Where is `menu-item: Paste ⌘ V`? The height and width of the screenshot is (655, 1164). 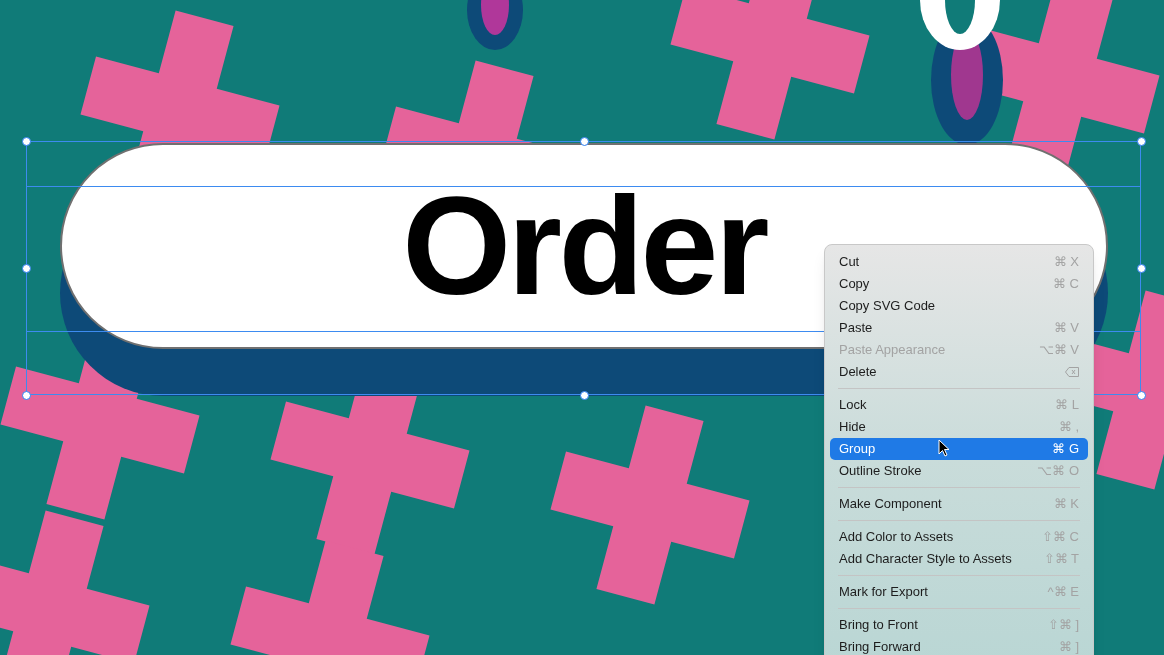
menu-item: Paste ⌘ V is located at coordinates (959, 328).